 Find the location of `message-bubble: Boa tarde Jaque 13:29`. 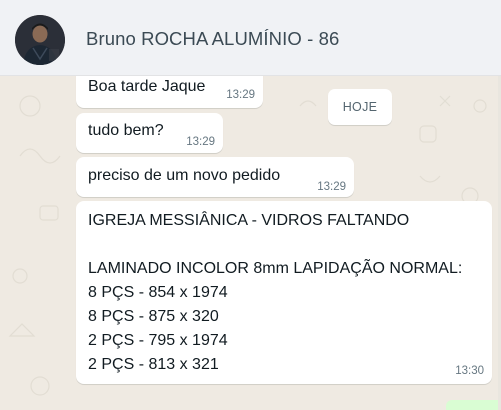

message-bubble: Boa tarde Jaque 13:29 is located at coordinates (169, 92).